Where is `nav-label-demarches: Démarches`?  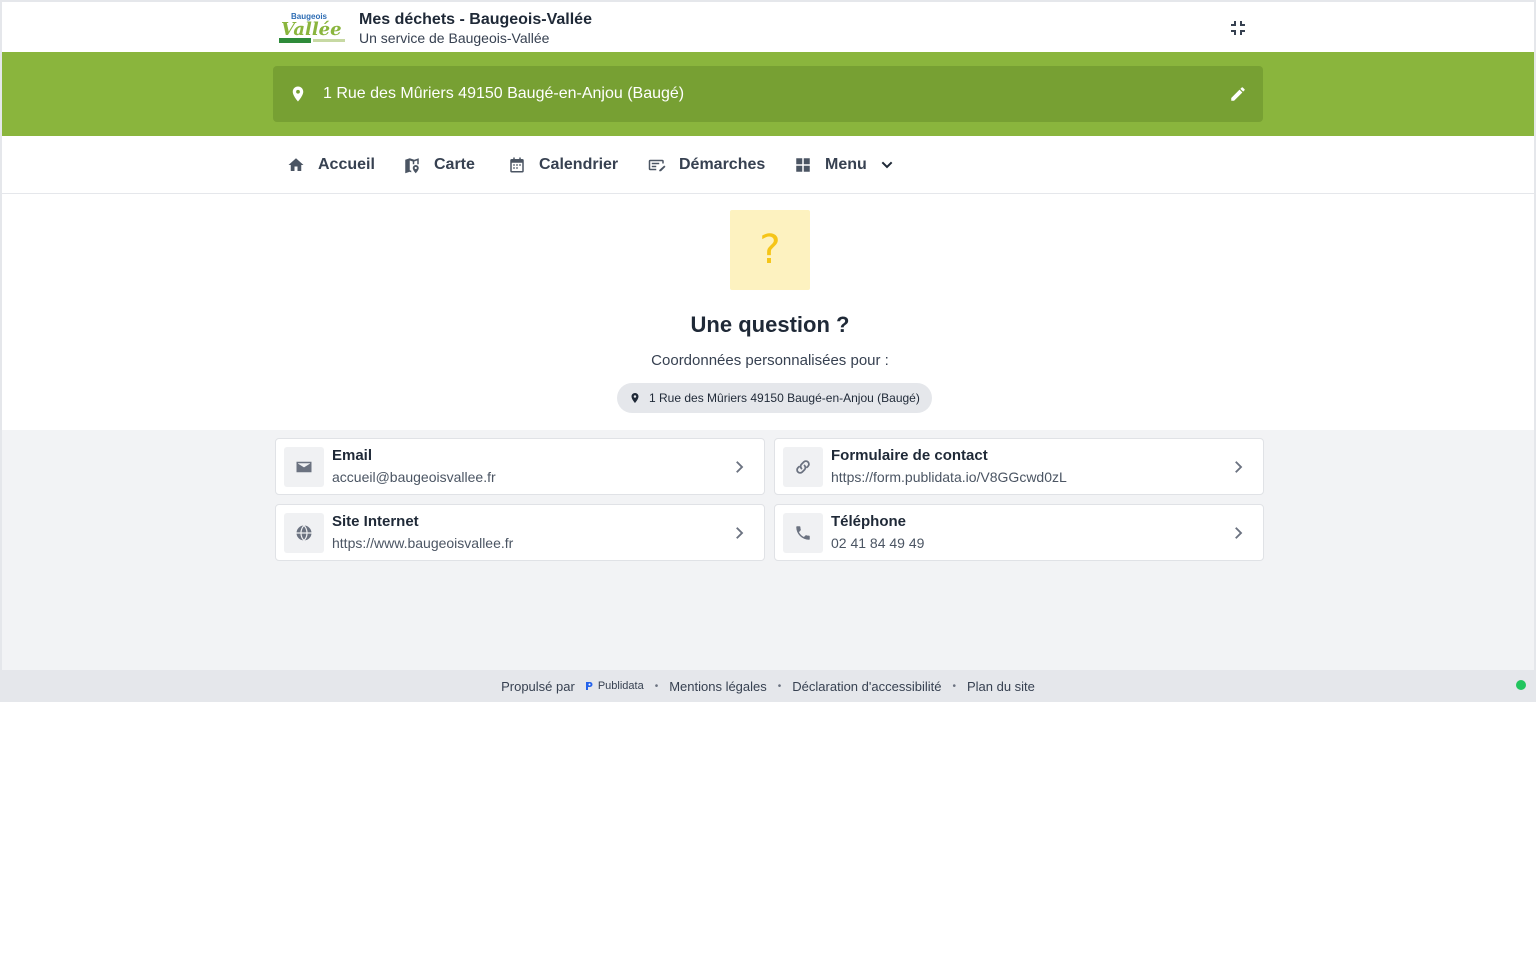
nav-label-demarches: Démarches is located at coordinates (722, 164).